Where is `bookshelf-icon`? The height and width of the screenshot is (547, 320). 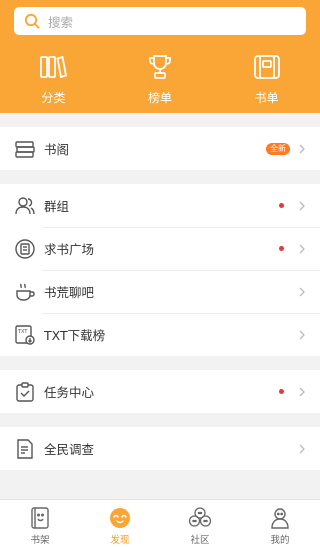 bookshelf-icon is located at coordinates (40, 518).